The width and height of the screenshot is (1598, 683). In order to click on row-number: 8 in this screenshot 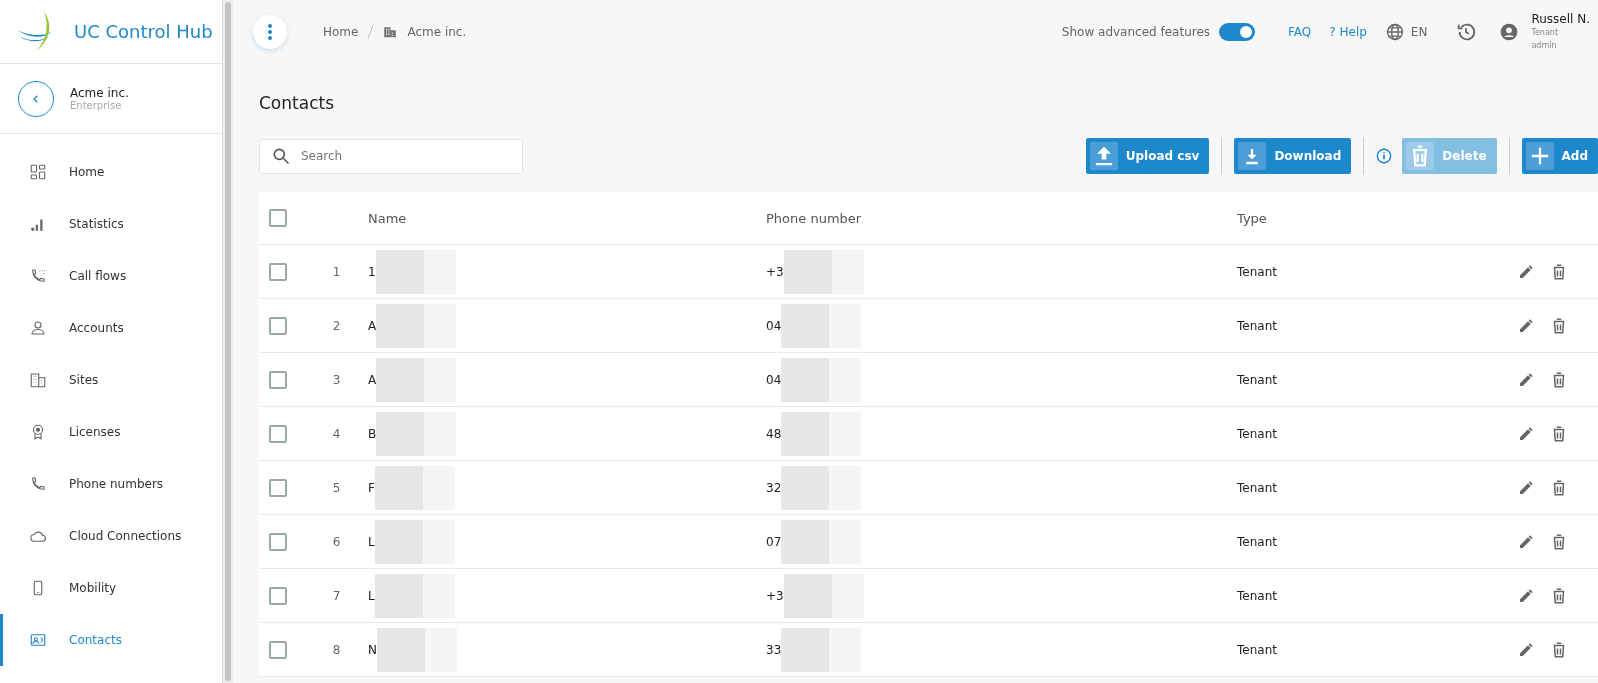, I will do `click(336, 649)`.